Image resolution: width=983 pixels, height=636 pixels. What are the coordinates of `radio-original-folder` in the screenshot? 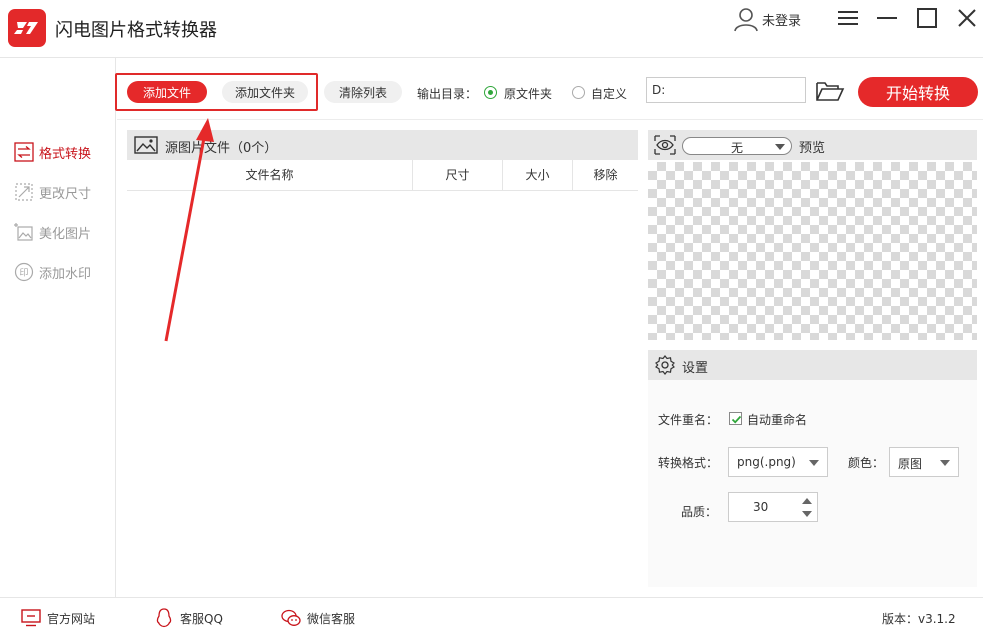 It's located at (490, 92).